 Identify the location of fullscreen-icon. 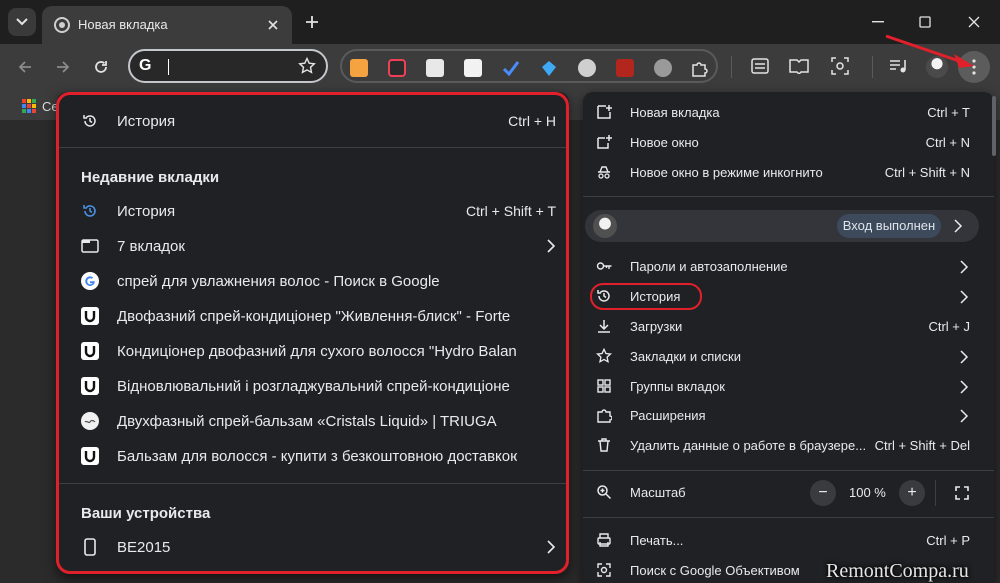
(962, 493).